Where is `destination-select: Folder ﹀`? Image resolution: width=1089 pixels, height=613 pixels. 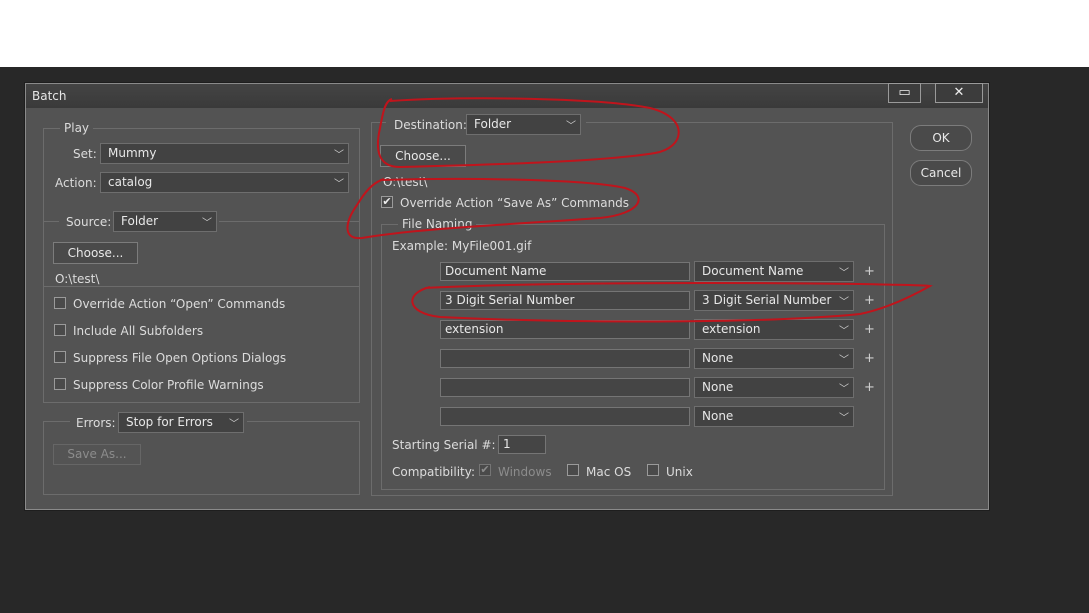 destination-select: Folder ﹀ is located at coordinates (523, 124).